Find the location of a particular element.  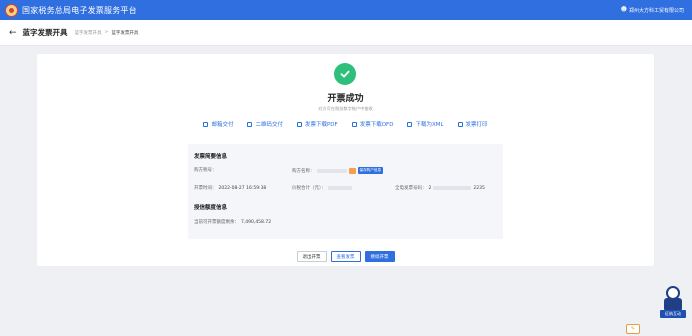

platform-title: 国家税务总局电子发票服务平台 is located at coordinates (79, 10).